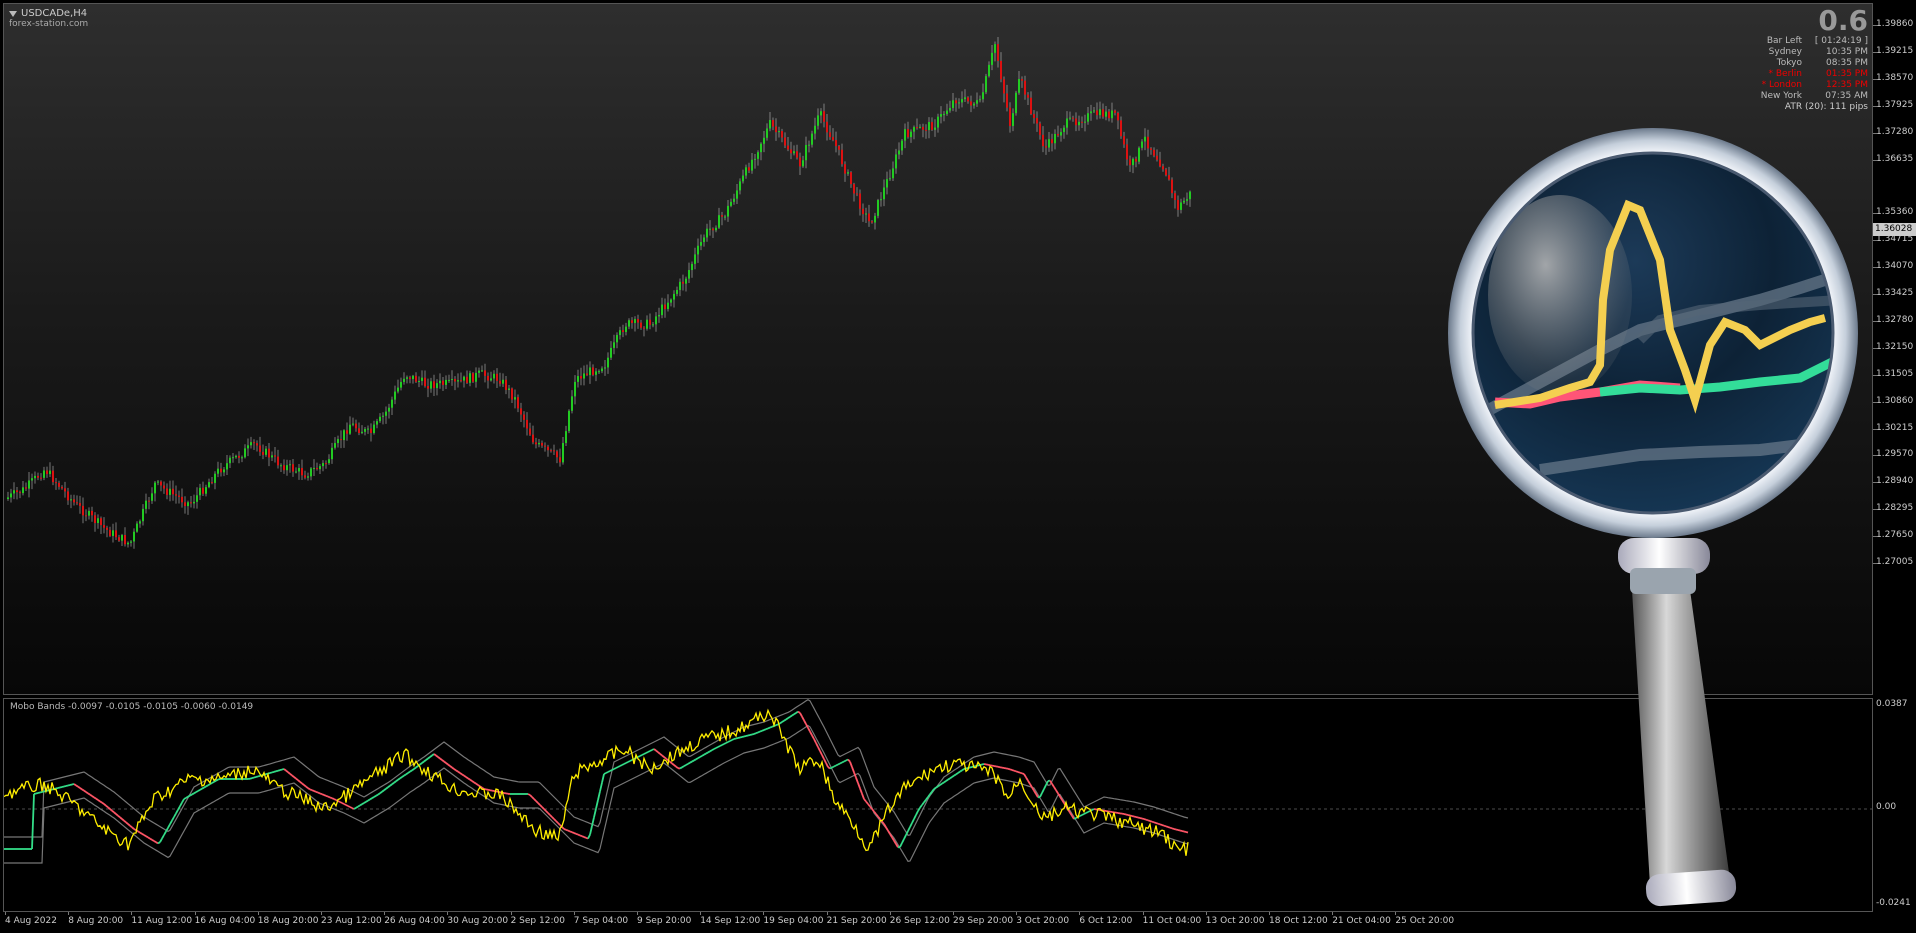  Describe the element at coordinates (13, 13) in the screenshot. I see `triangle-down-icon` at that location.